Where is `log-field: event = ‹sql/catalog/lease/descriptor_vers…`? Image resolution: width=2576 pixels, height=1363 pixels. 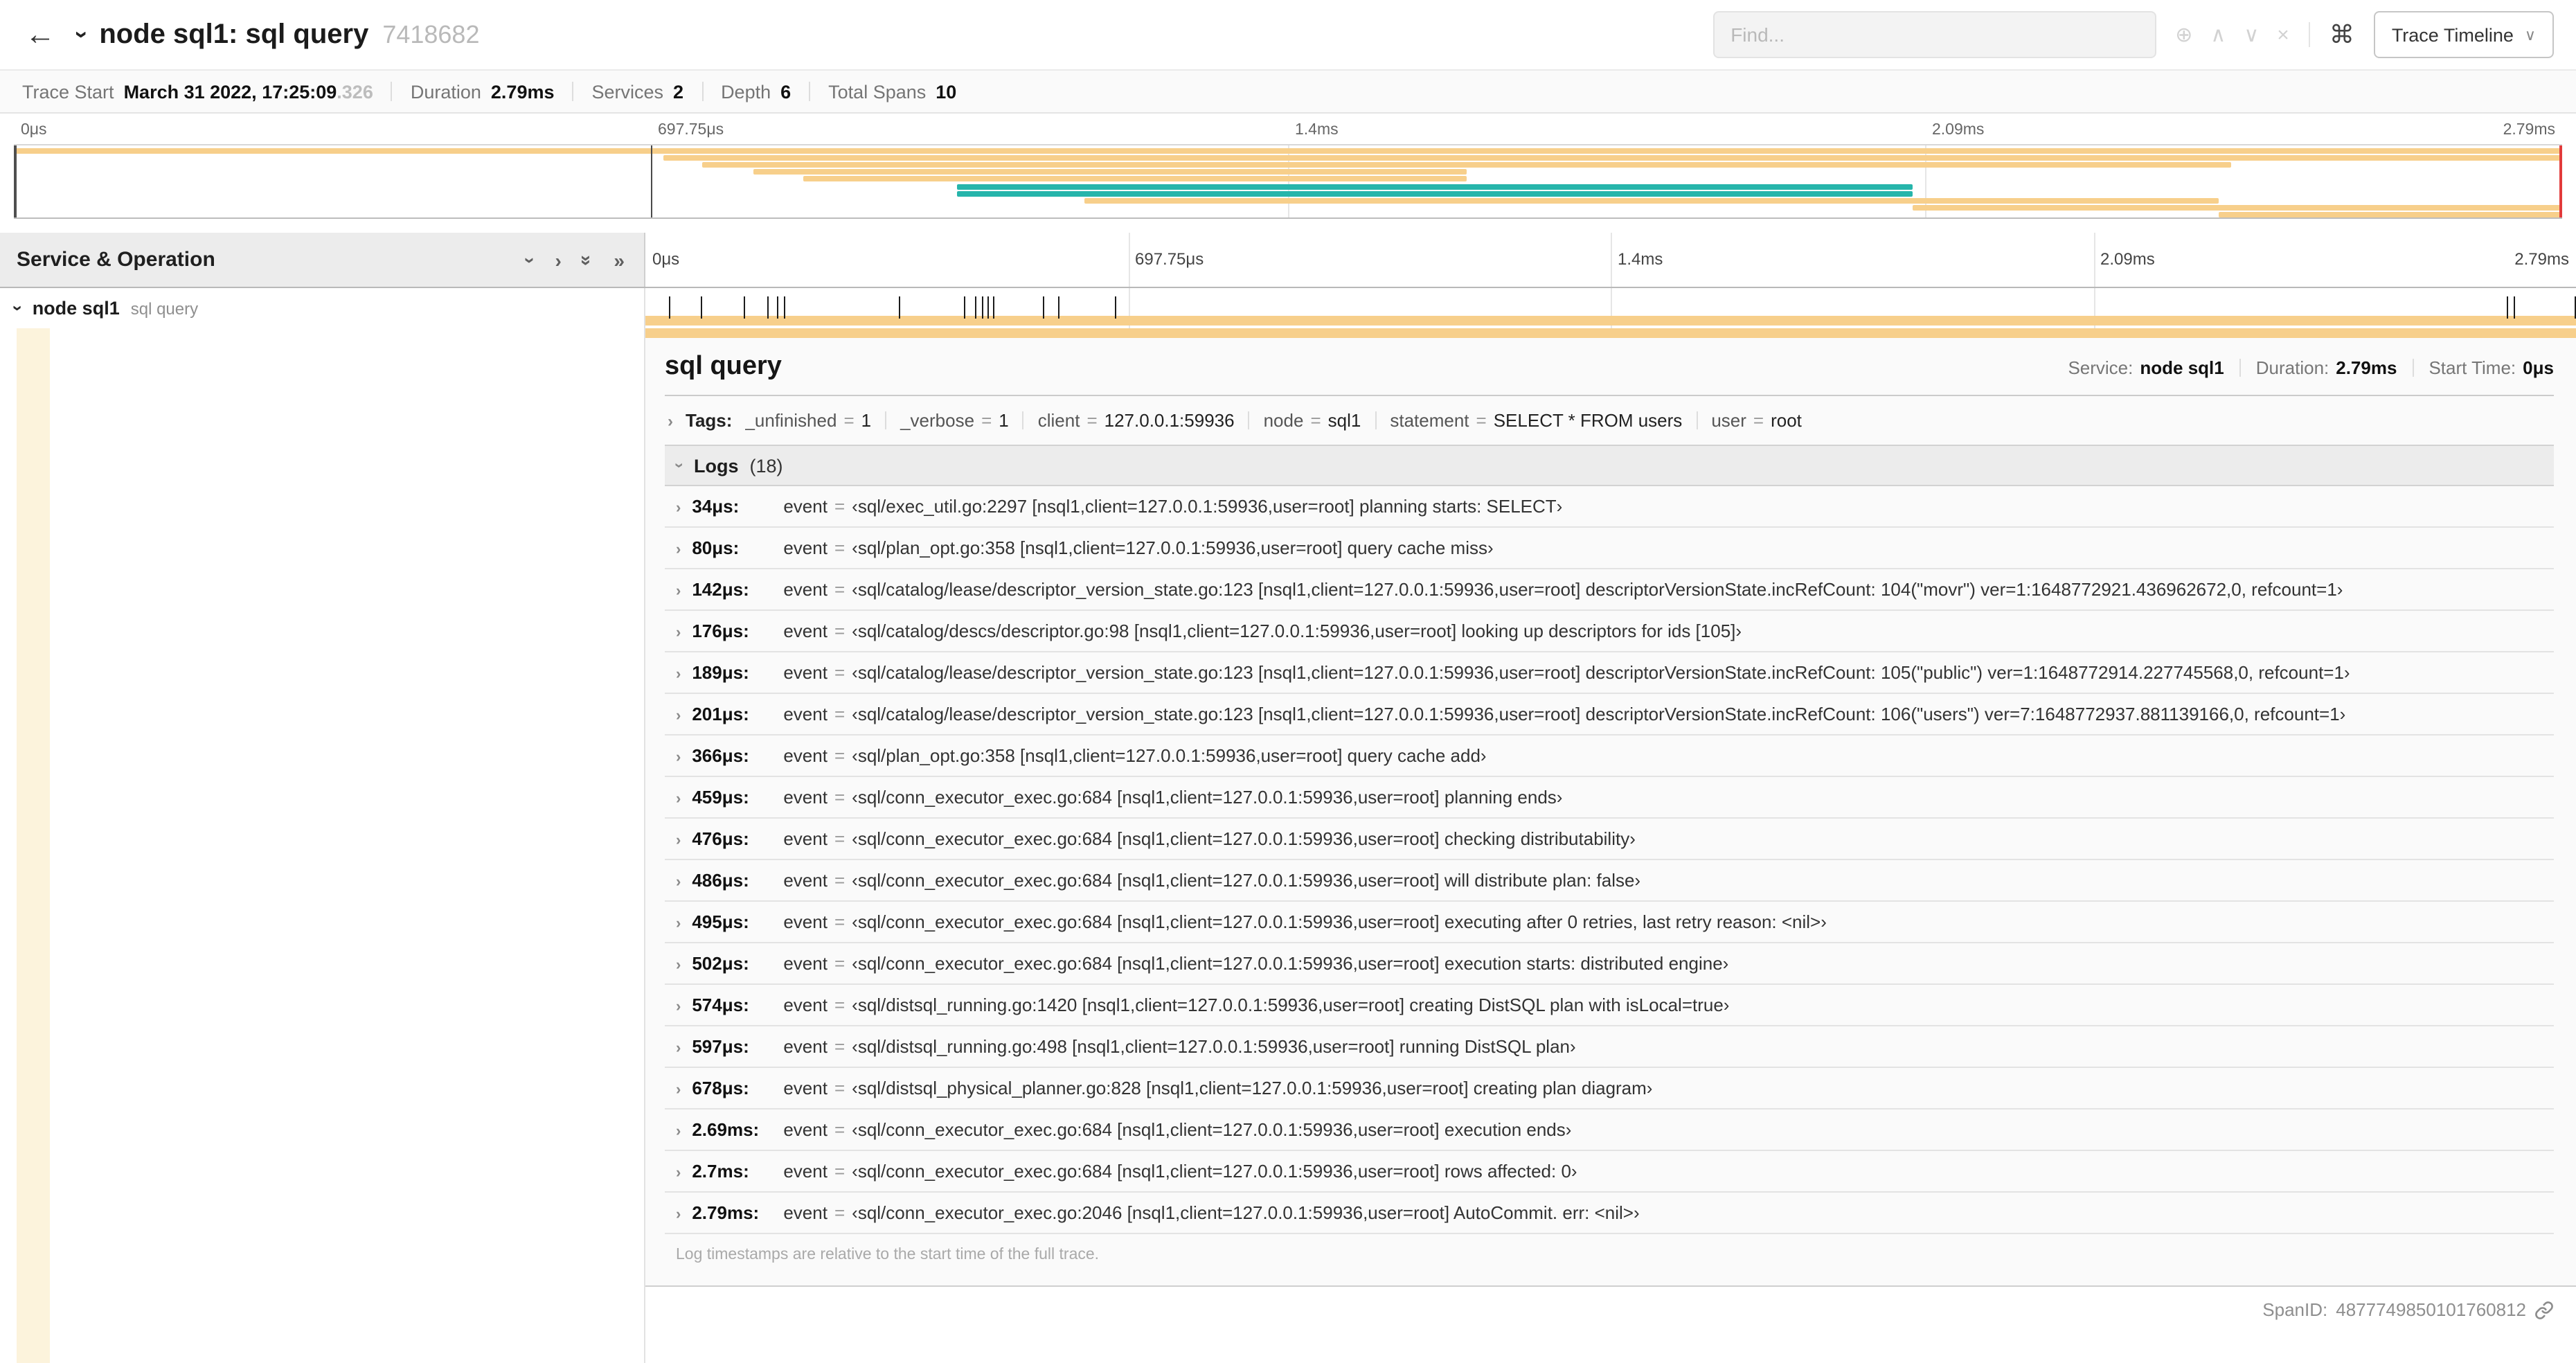 log-field: event = ‹sql/catalog/lease/descriptor_vers… is located at coordinates (1567, 673).